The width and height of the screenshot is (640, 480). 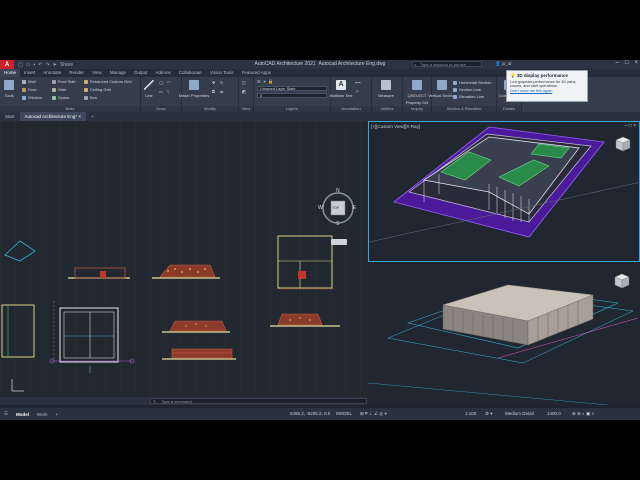 I want to click on wcs-menu, so click(x=339, y=242).